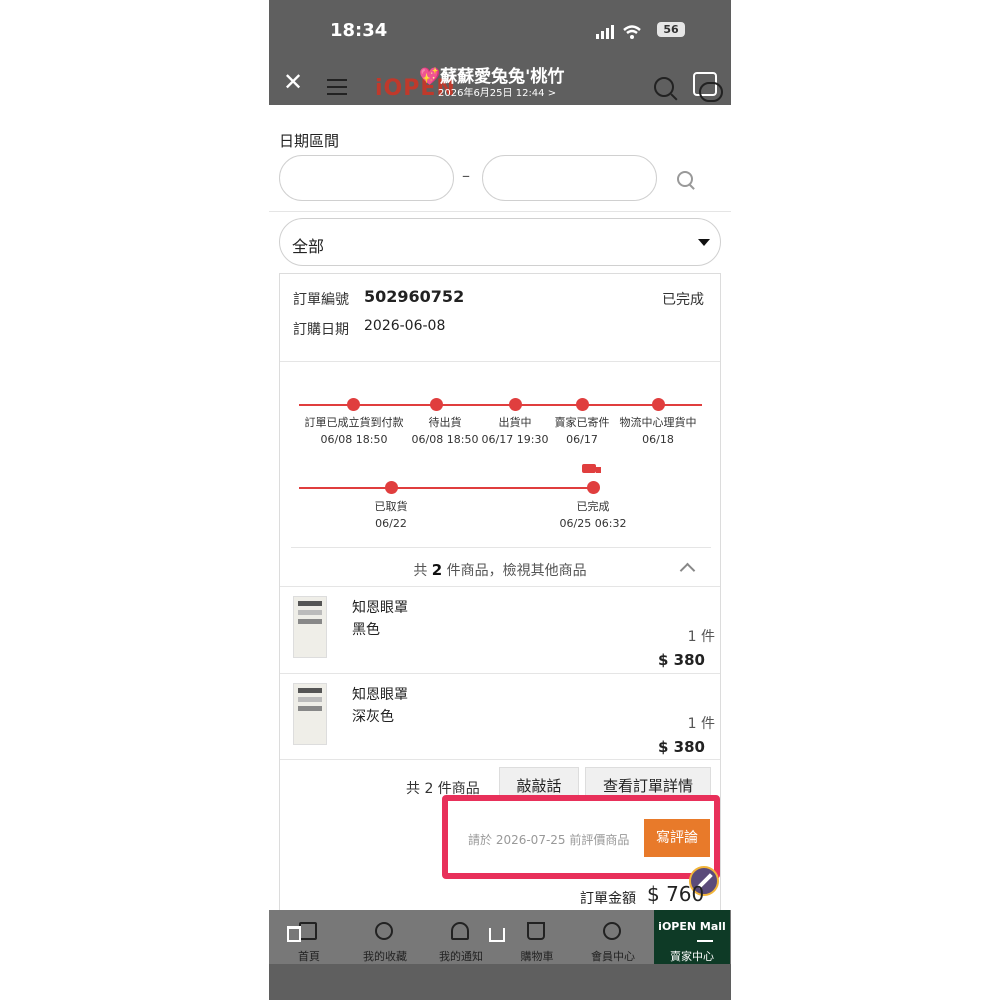 The height and width of the screenshot is (1000, 1000). Describe the element at coordinates (569, 178) in the screenshot. I see `end-date-field` at that location.